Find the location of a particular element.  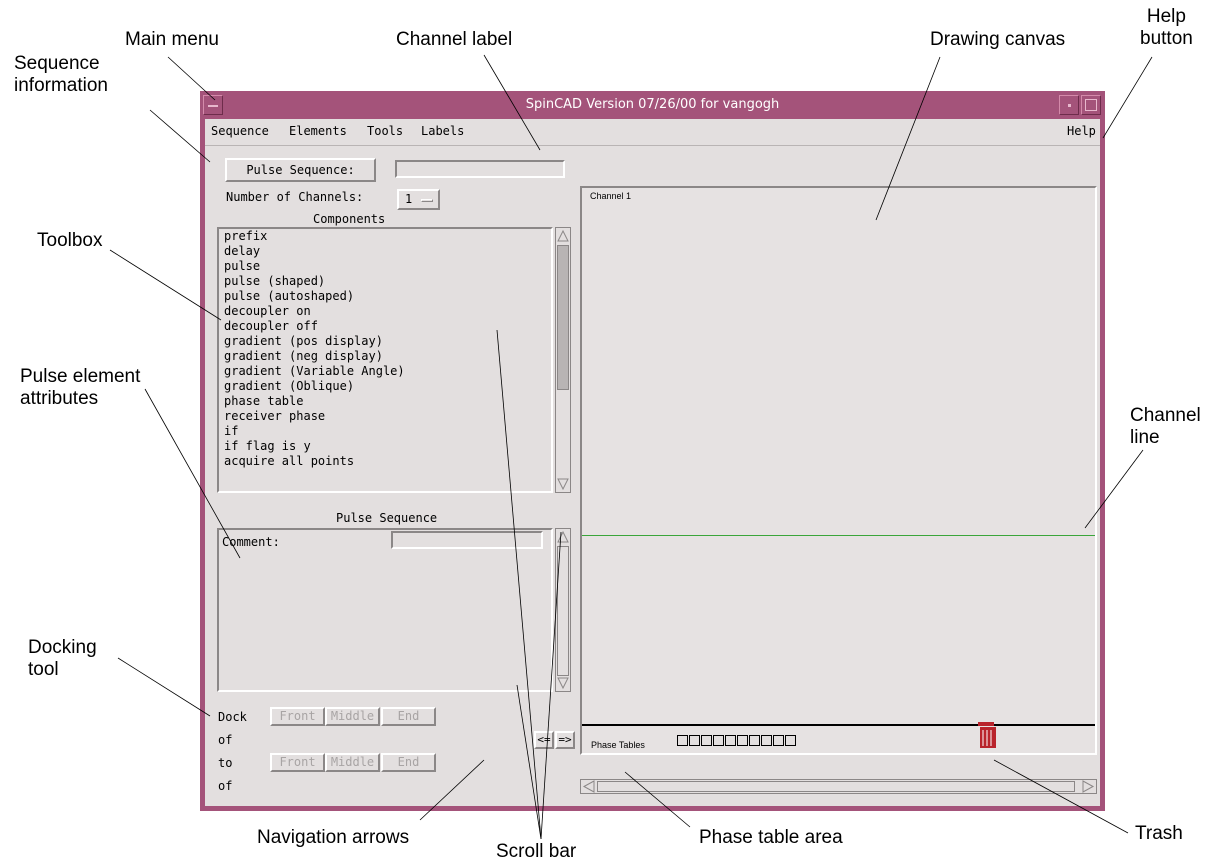

callout-main-menu: Main menu is located at coordinates (172, 39).